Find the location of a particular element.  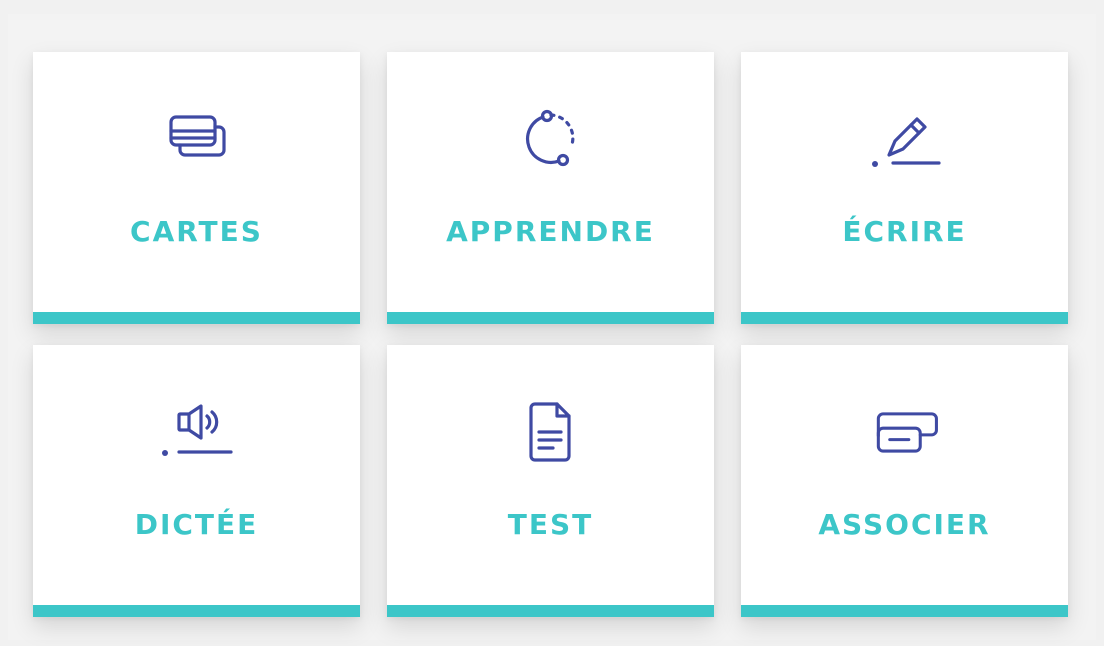

mode-label-associer: ASSOCIER is located at coordinates (904, 524).